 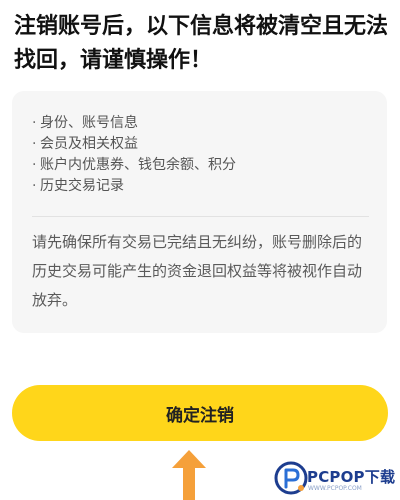 I want to click on watermark-brand: PCPOP下载, so click(x=351, y=477).